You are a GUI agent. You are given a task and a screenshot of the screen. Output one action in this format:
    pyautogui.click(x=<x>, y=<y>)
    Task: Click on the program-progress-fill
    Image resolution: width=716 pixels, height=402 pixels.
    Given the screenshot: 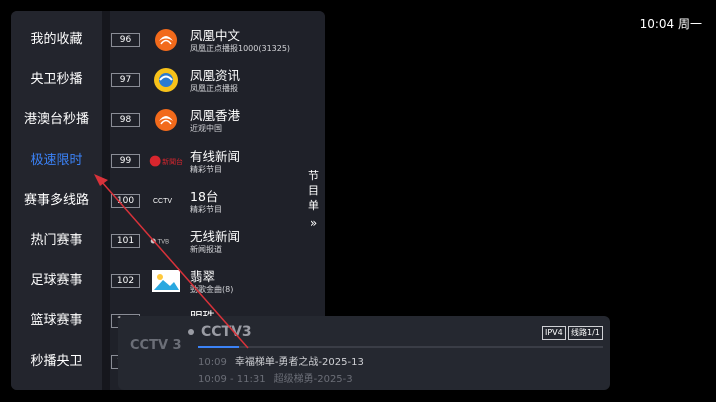 What is the action you would take?
    pyautogui.click(x=218, y=347)
    